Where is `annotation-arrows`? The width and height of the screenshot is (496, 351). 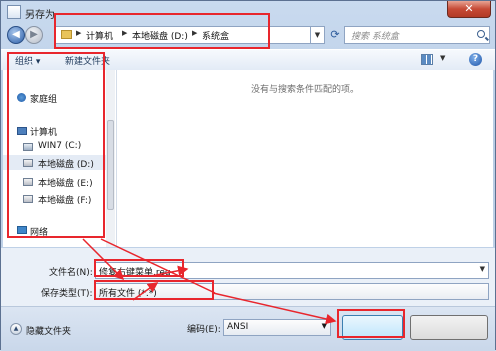 annotation-arrows is located at coordinates (209, 281).